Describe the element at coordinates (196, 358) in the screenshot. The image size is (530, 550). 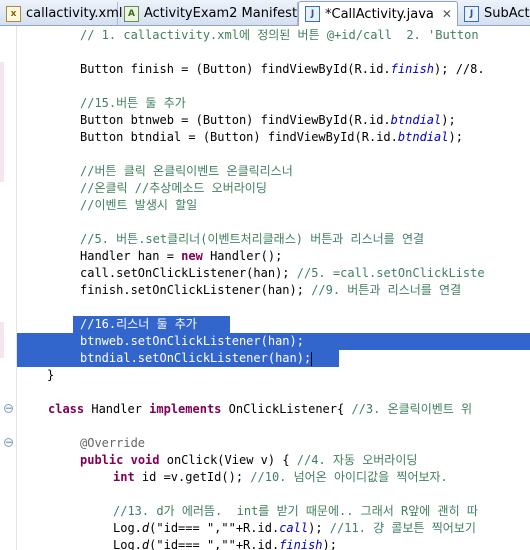
I see `code-line-selected: btndial.setOnClickListener(han);` at that location.